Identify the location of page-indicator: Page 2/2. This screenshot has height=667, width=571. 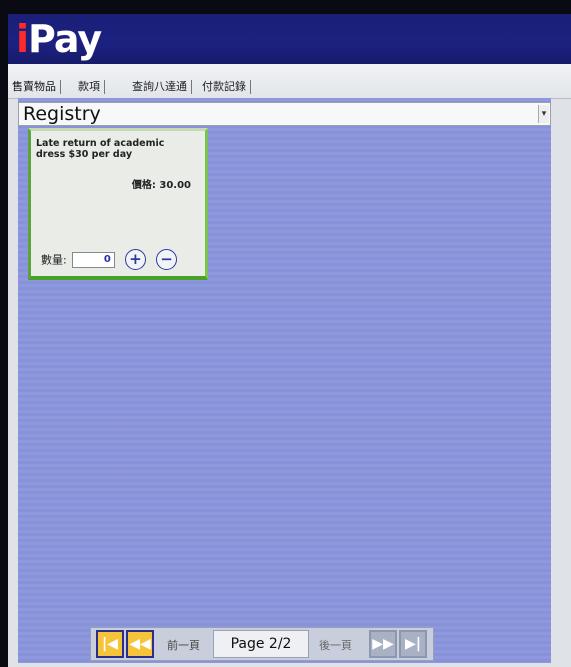
(261, 644).